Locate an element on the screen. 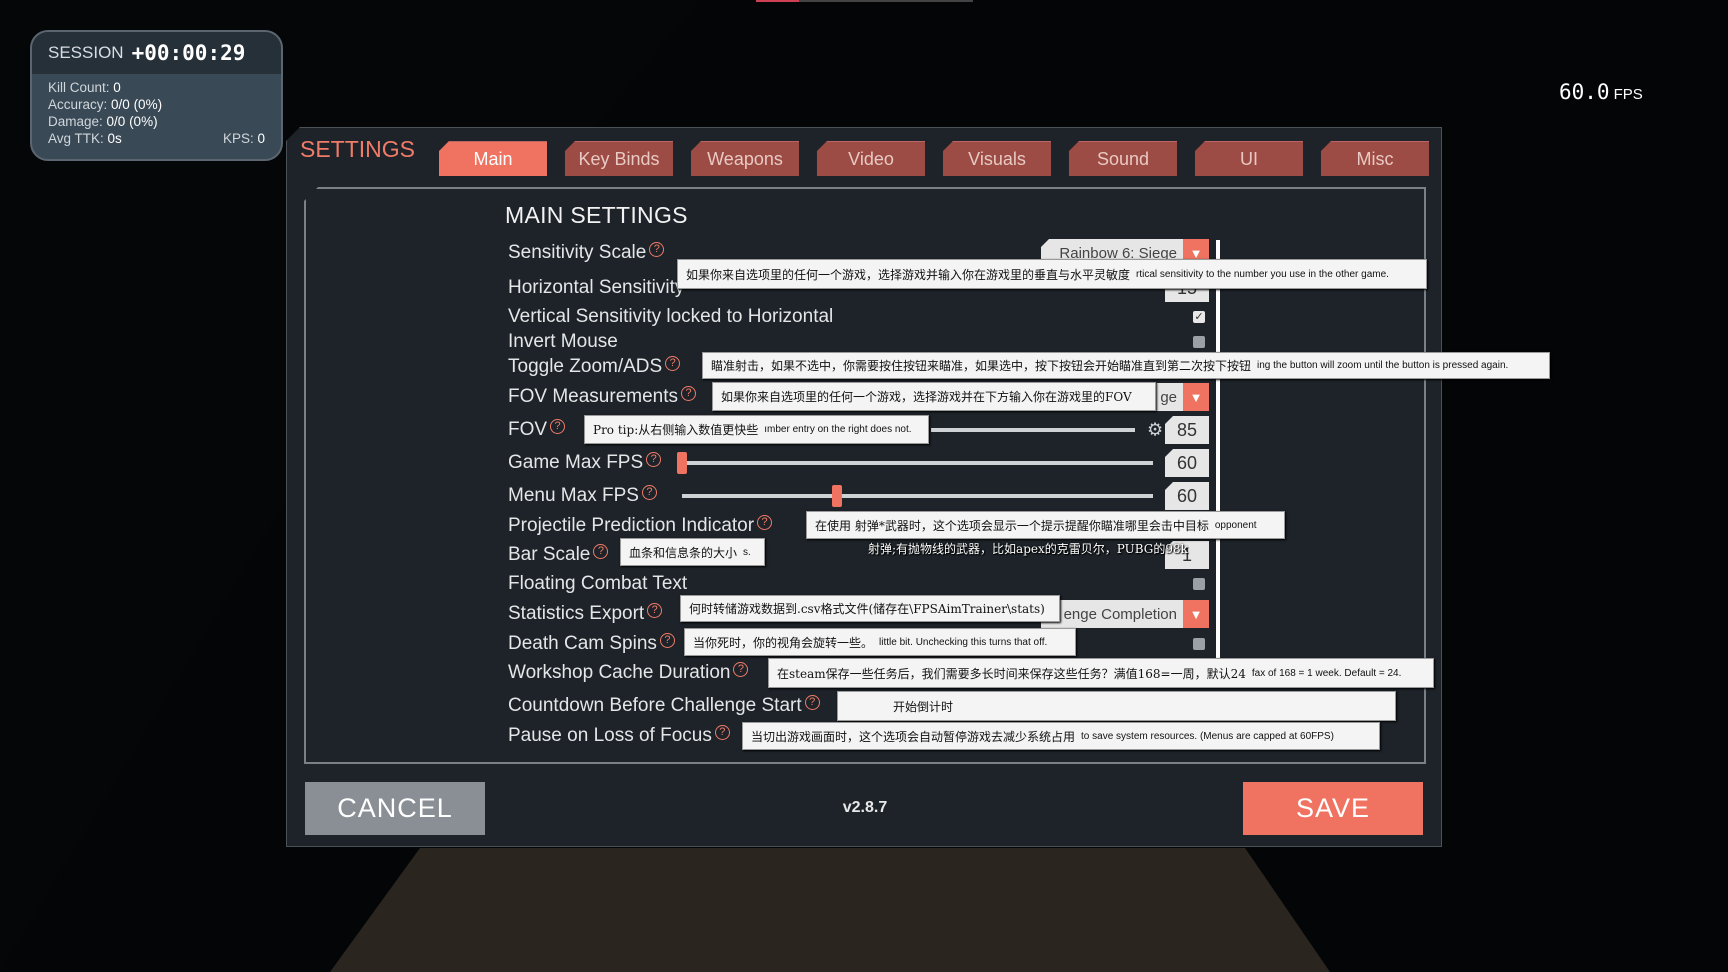 The image size is (1728, 972). setting-label-statistics-export: Statistics Export? is located at coordinates (585, 613).